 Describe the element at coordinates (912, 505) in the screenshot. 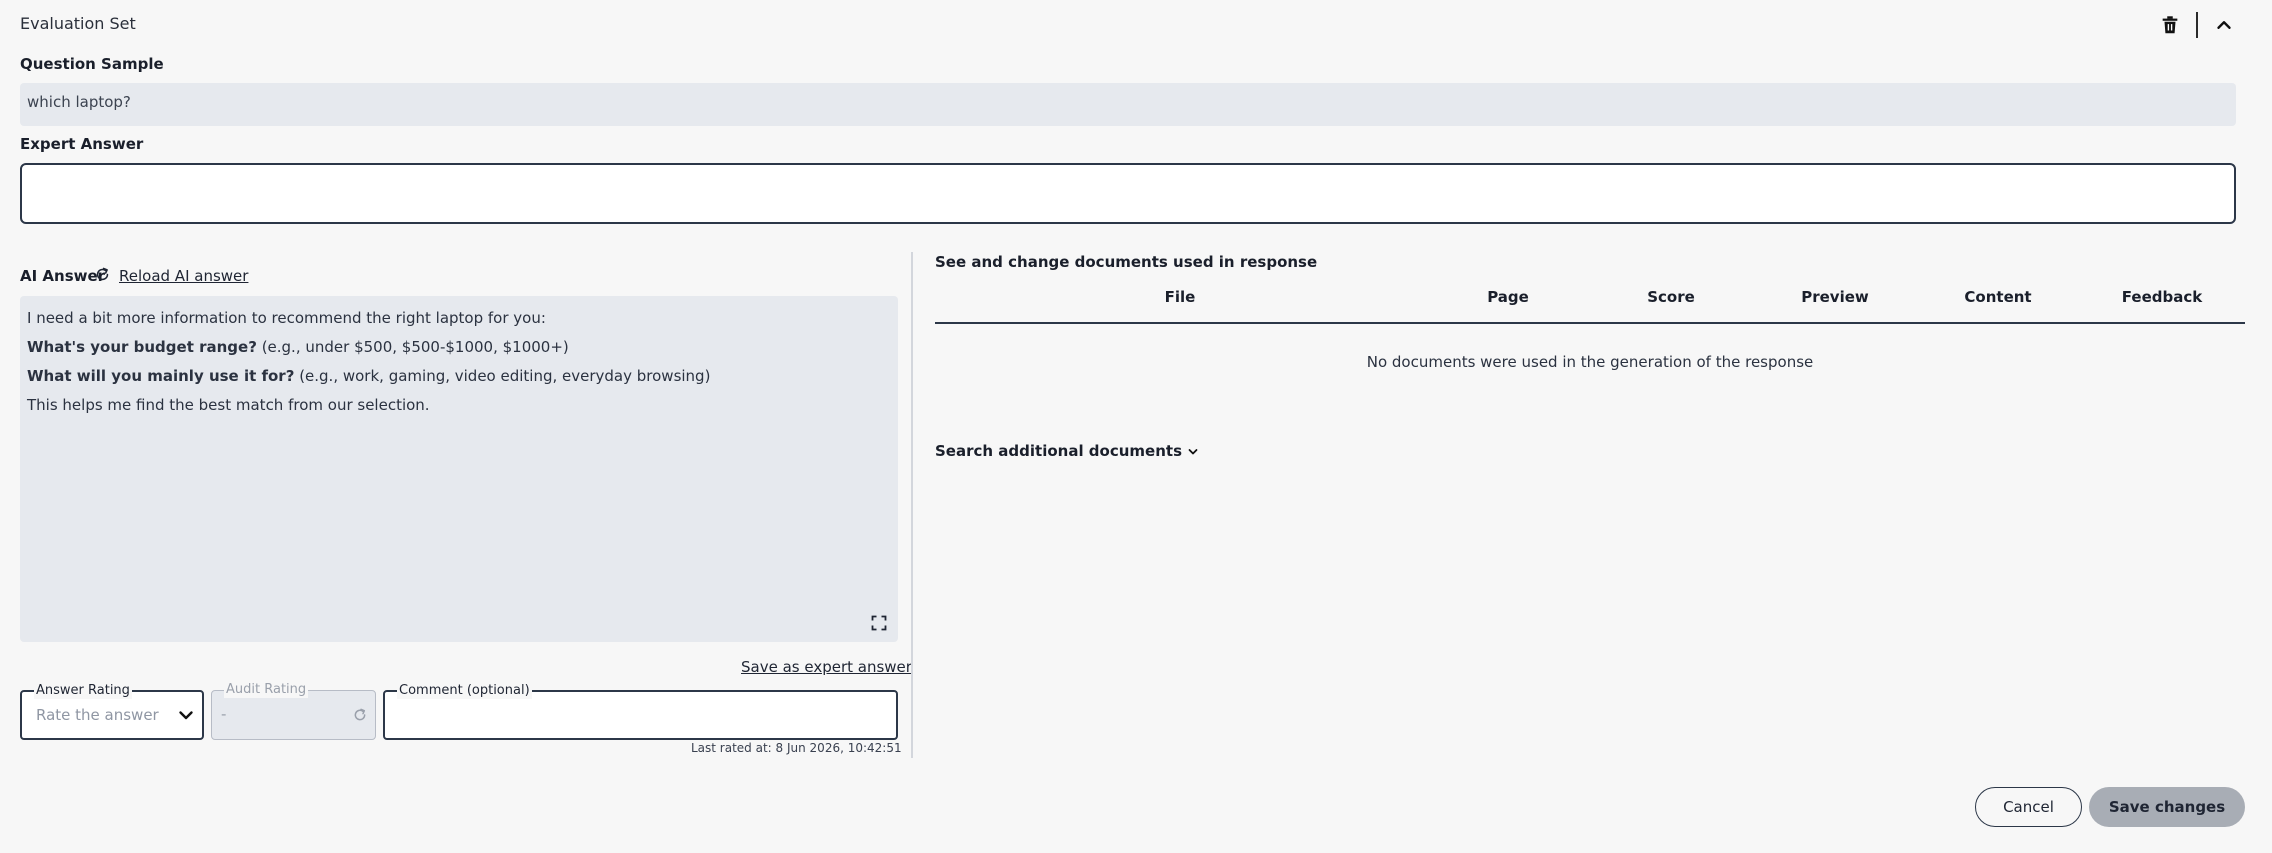

I see `column-divider` at that location.